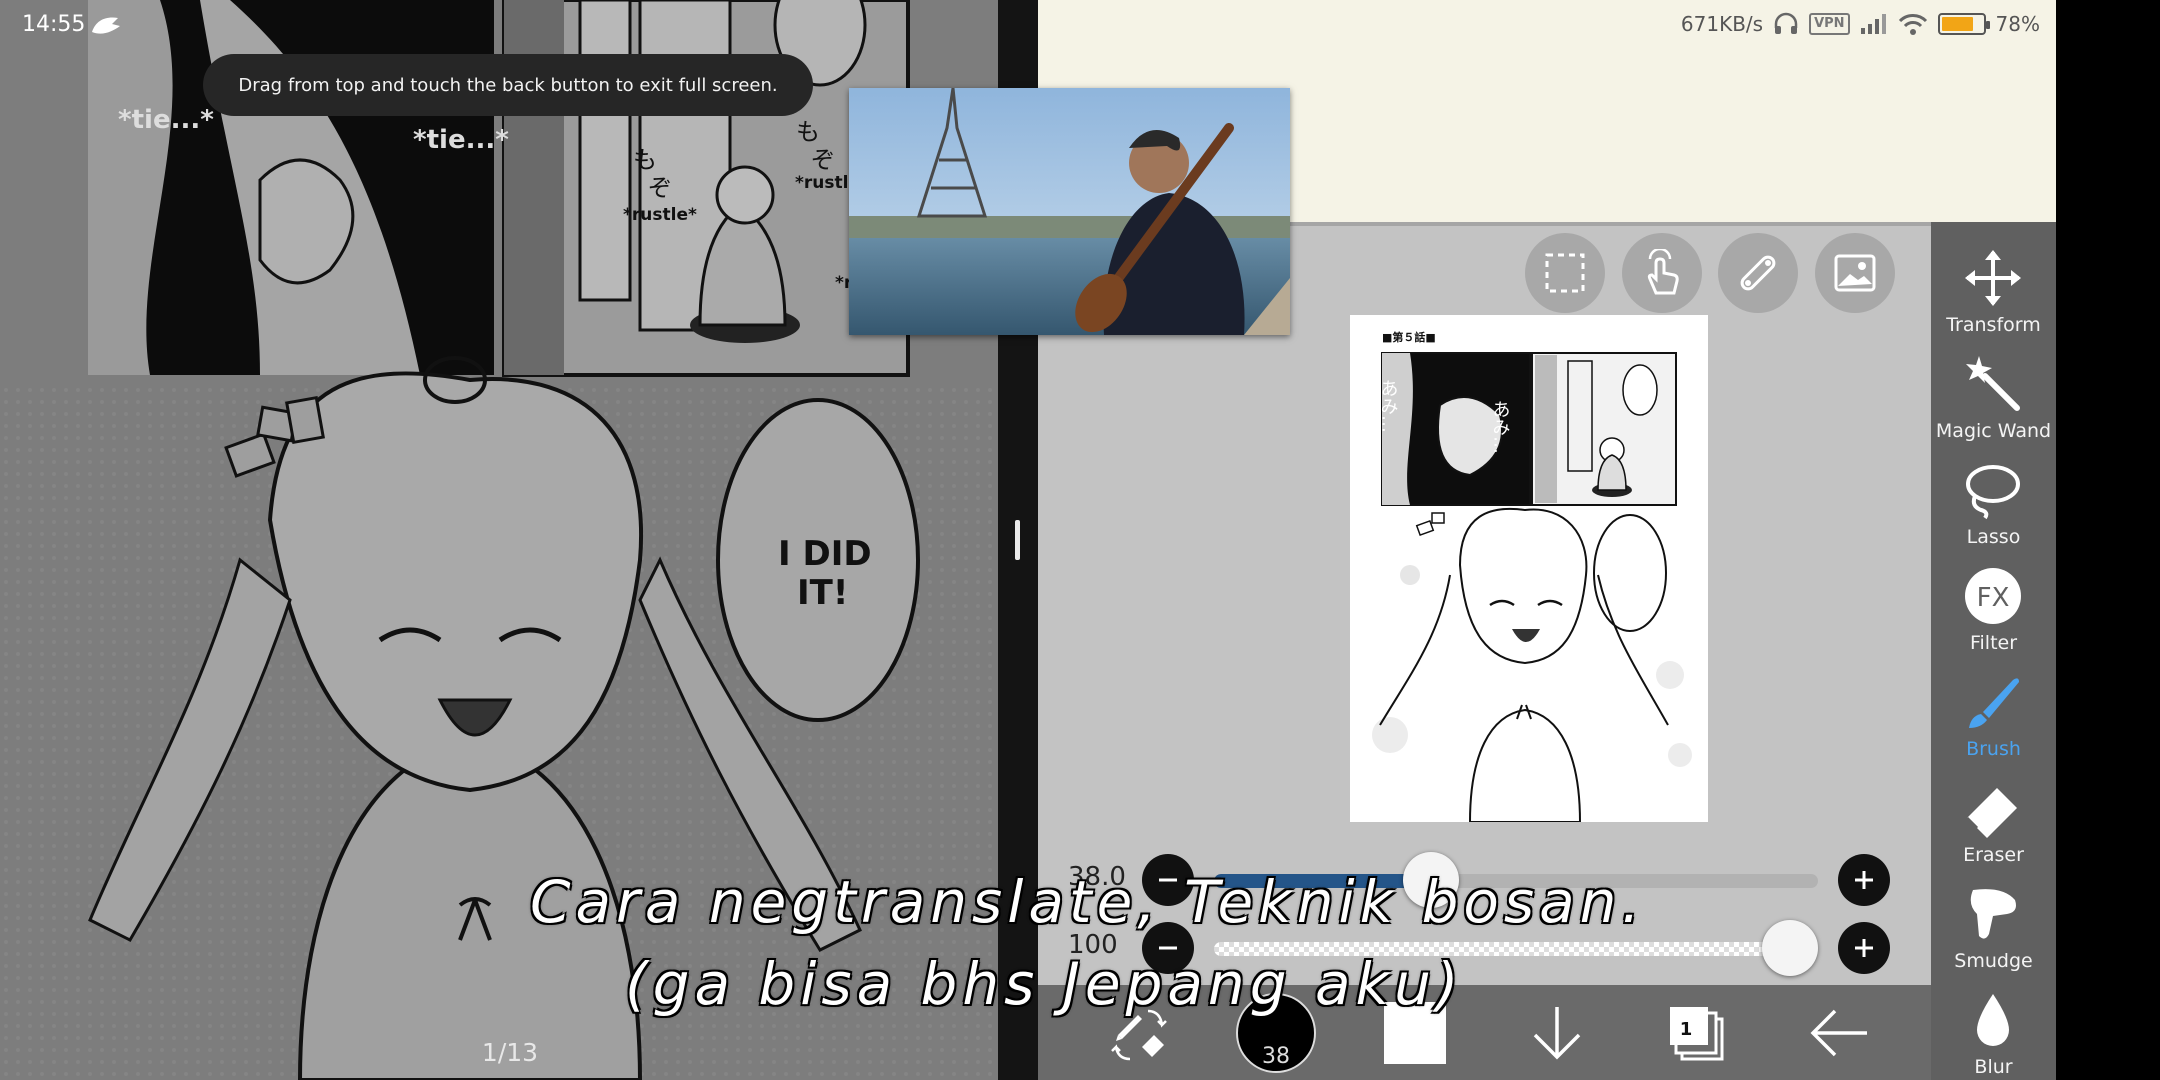 The height and width of the screenshot is (1080, 2160). I want to click on ruler-tool-button, so click(1758, 273).